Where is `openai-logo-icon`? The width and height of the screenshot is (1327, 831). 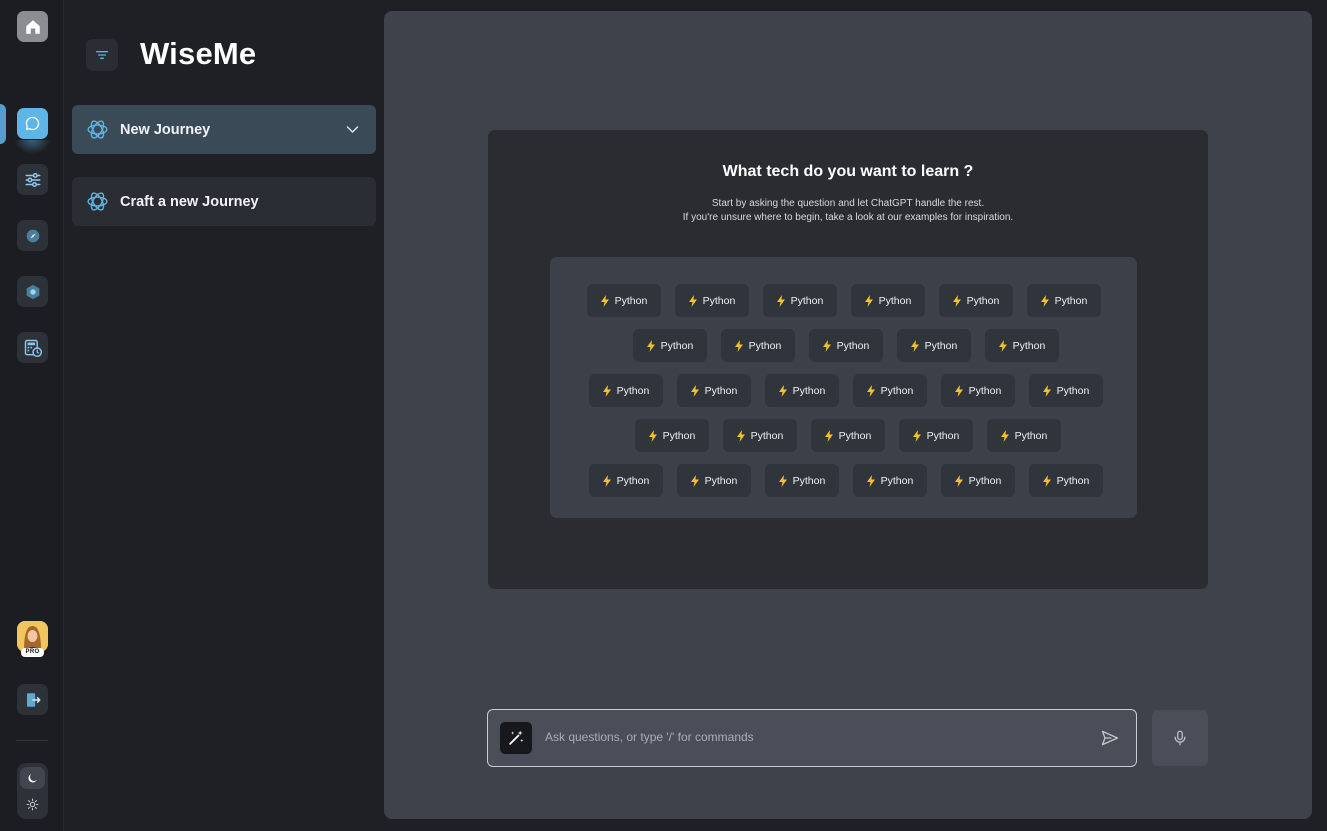
openai-logo-icon is located at coordinates (97, 129).